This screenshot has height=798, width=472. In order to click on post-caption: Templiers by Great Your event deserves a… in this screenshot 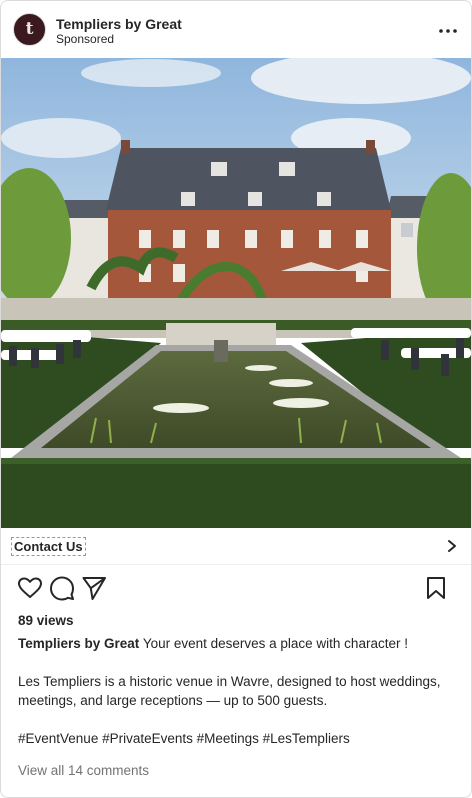, I will do `click(238, 691)`.